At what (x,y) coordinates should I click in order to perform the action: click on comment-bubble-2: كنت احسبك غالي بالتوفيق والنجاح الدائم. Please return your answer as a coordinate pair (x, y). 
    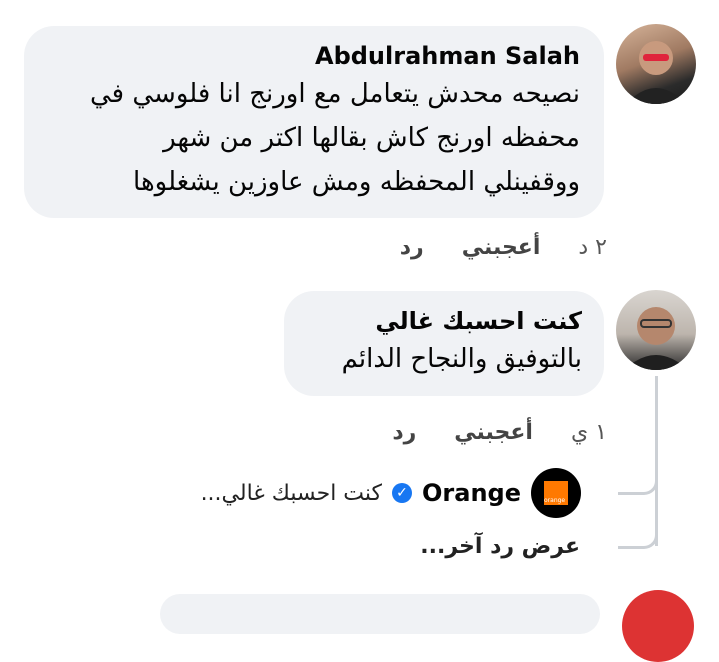
    Looking at the image, I should click on (444, 343).